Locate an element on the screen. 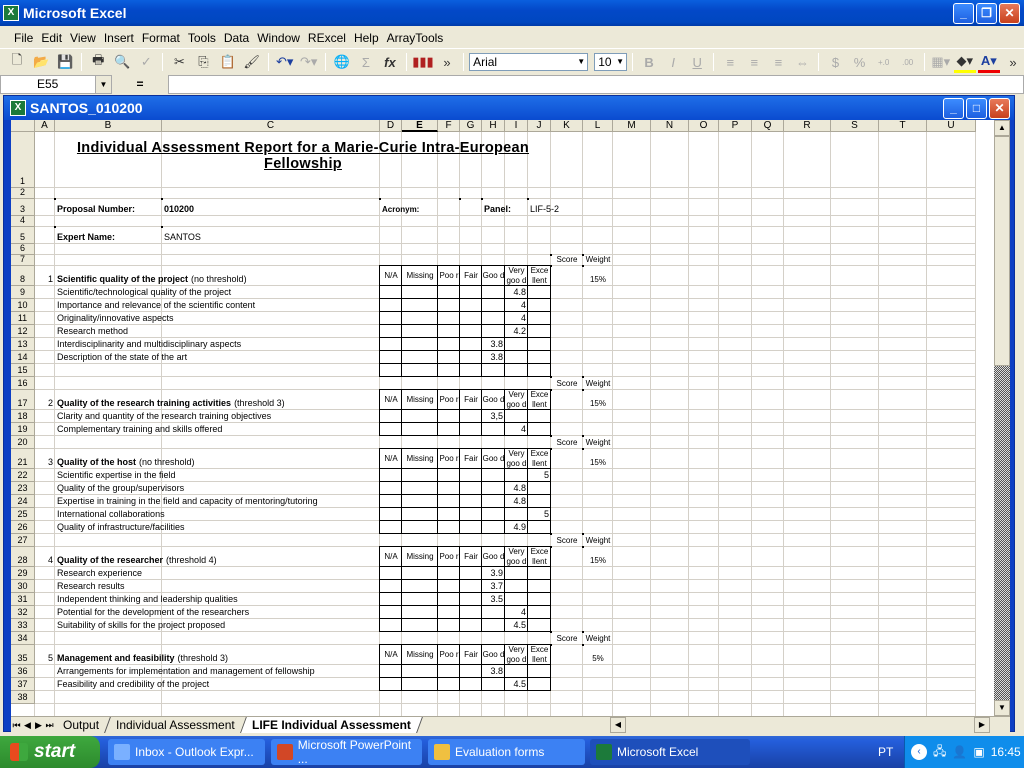  row-header: 21 is located at coordinates (23, 459).